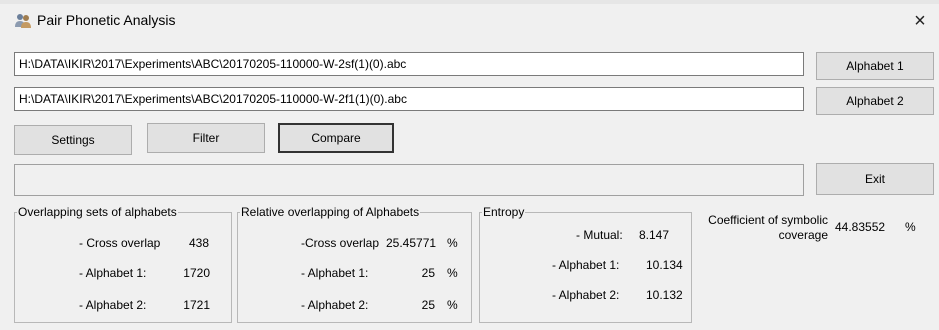 The width and height of the screenshot is (939, 330). Describe the element at coordinates (664, 295) in the screenshot. I see `entropy-a2-value: 10.132` at that location.